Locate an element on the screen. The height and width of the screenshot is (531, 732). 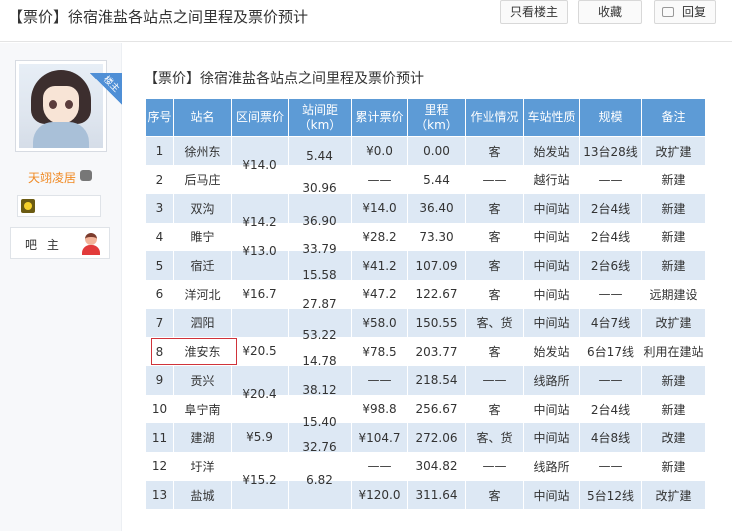
station-distance: 6.82 is located at coordinates (319, 480).